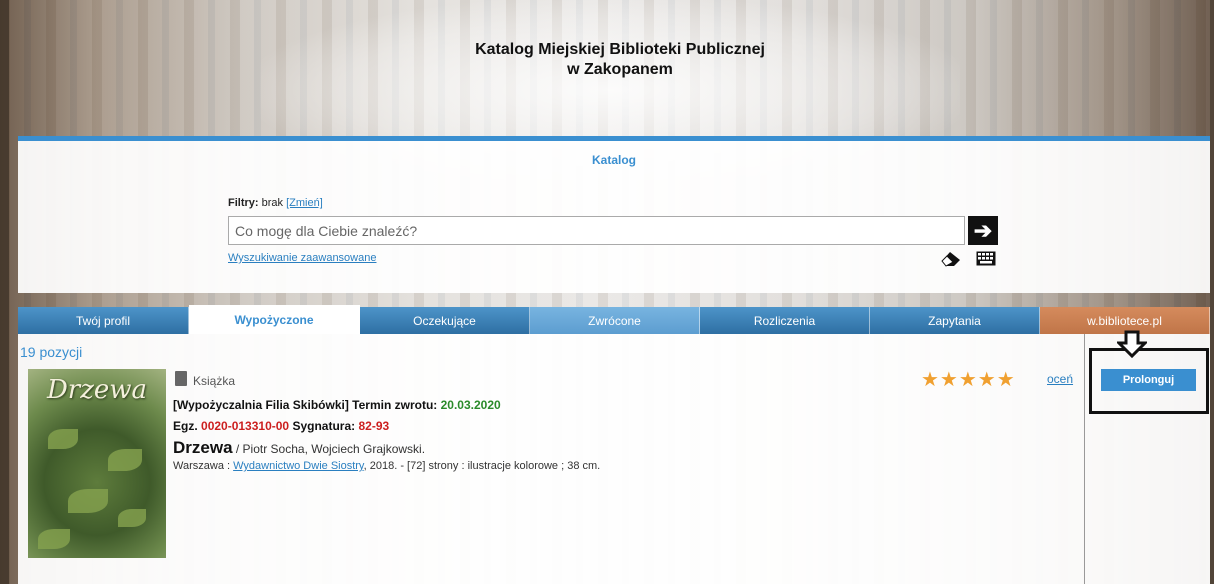  I want to click on arrow-right-icon: ➔, so click(983, 230).